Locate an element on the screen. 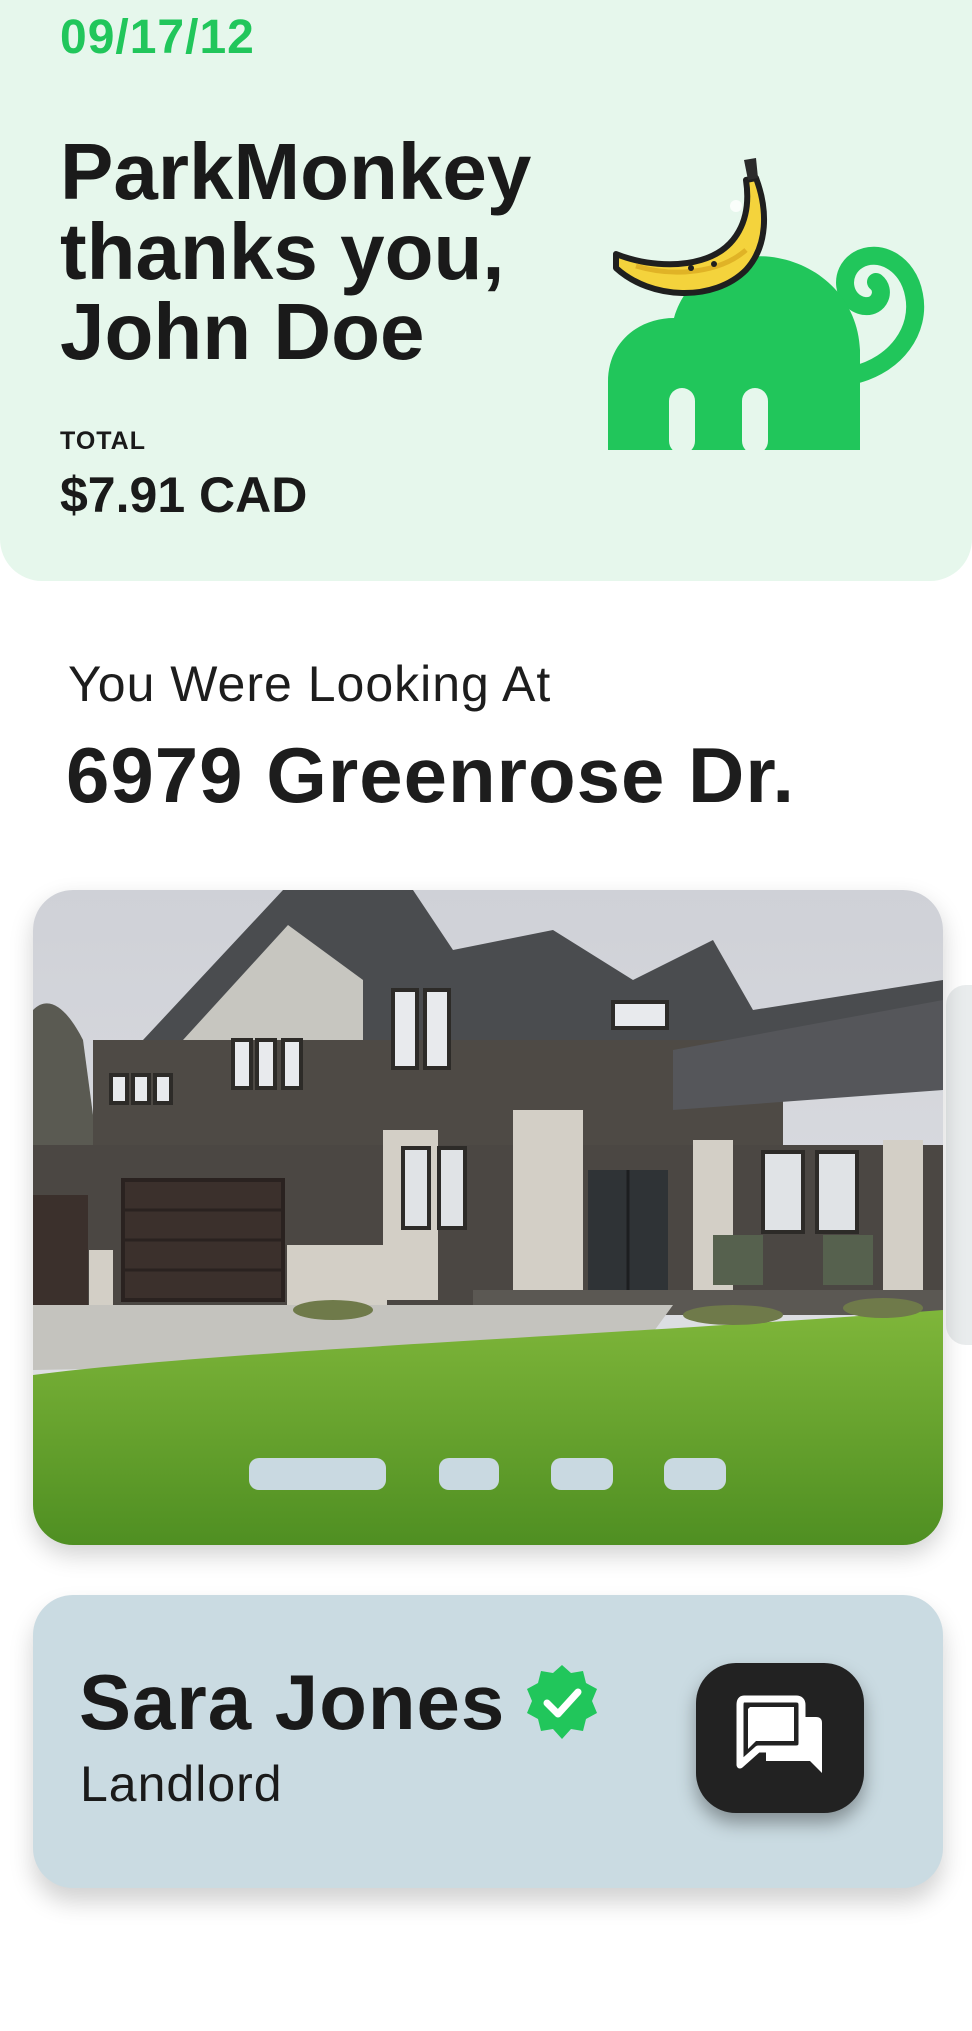 This screenshot has height=2031, width=972. carousel-dot-active is located at coordinates (317, 1474).